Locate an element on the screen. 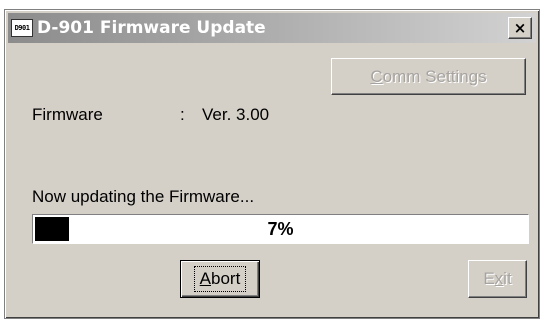 The image size is (543, 324). close-icon: × is located at coordinates (520, 28).